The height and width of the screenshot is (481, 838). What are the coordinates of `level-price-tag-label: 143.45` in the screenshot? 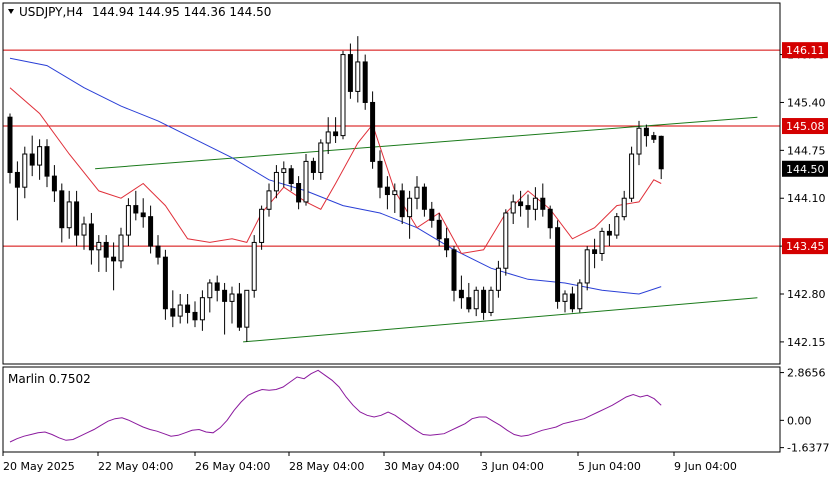 It's located at (805, 246).